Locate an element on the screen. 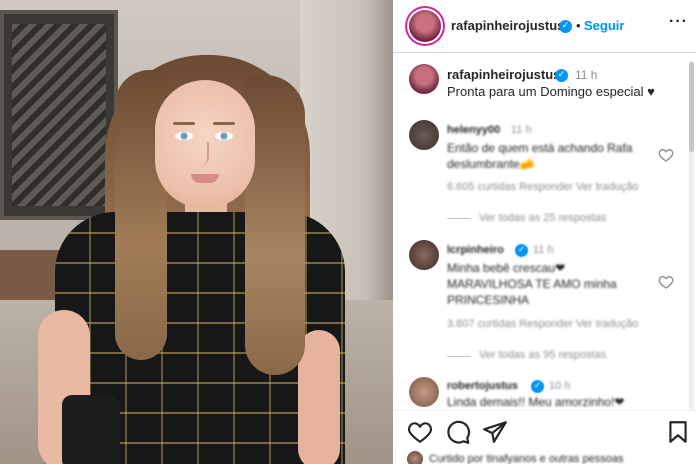  comment-icon is located at coordinates (458, 432).